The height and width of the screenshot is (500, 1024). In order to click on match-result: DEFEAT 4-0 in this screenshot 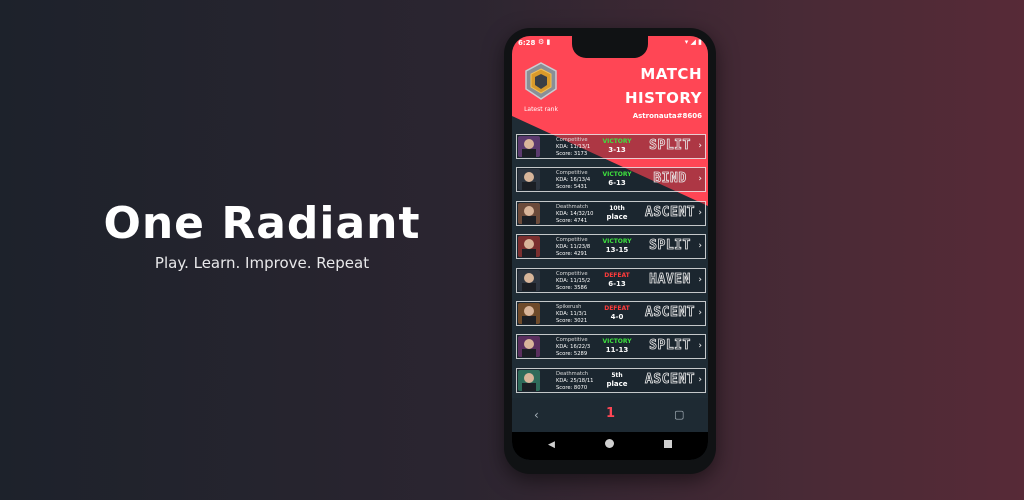, I will do `click(617, 313)`.